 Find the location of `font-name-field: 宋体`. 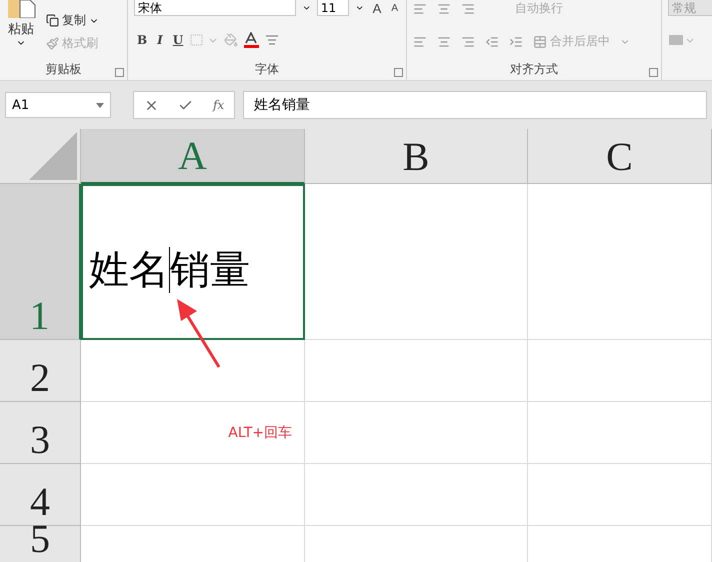

font-name-field: 宋体 is located at coordinates (215, 8).